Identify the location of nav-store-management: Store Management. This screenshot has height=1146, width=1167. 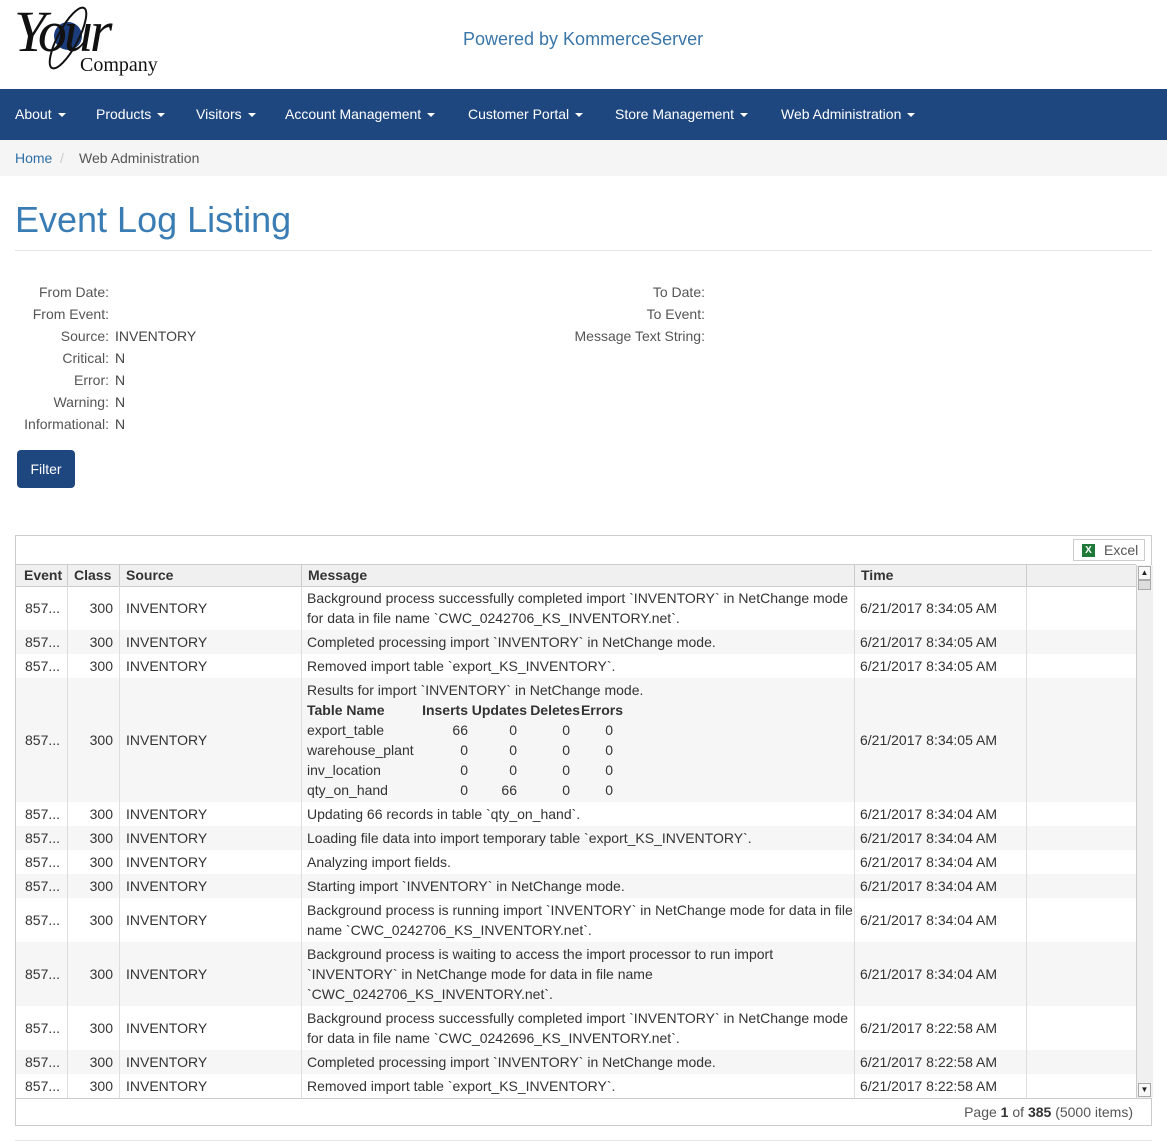
(682, 114).